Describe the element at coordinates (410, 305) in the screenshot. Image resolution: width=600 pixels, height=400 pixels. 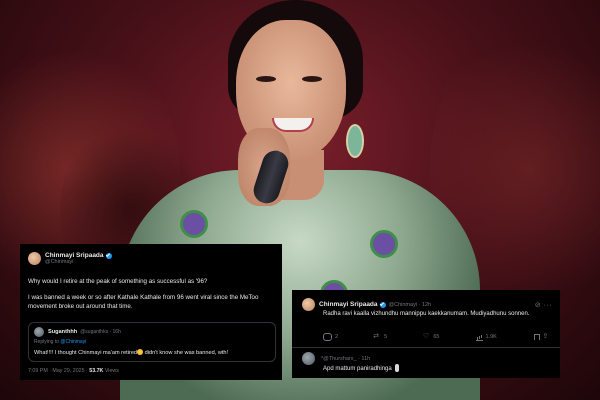
I see `author-handle: @Chinmayi · 12h` at that location.